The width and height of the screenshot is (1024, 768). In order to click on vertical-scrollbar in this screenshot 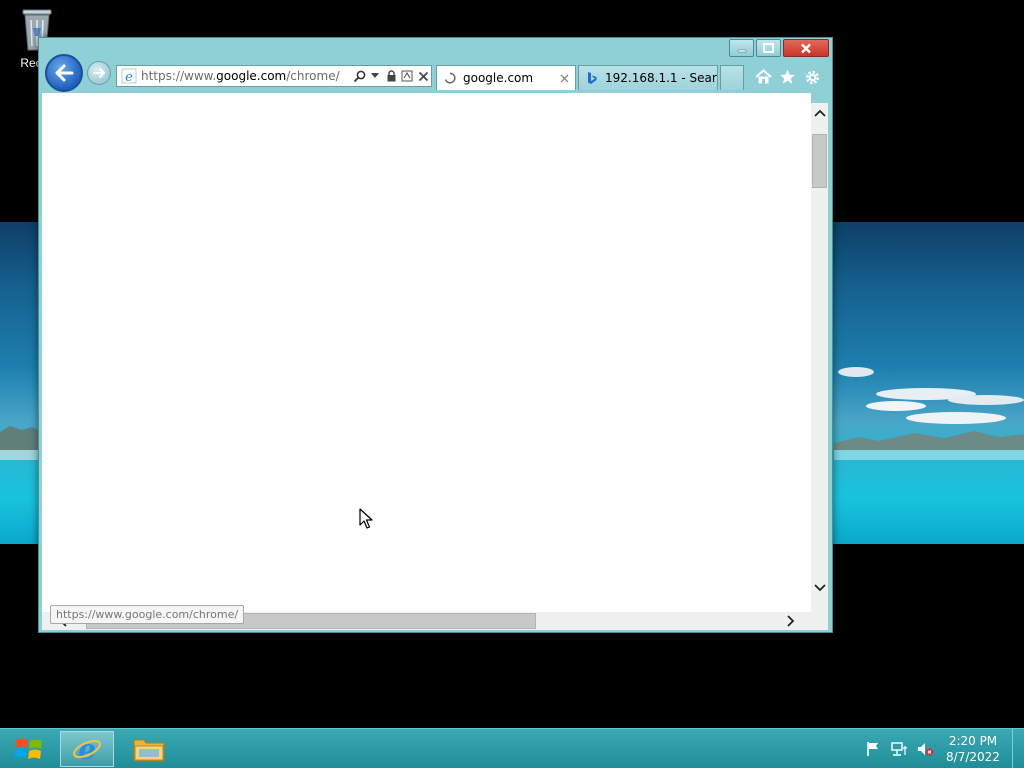, I will do `click(819, 357)`.